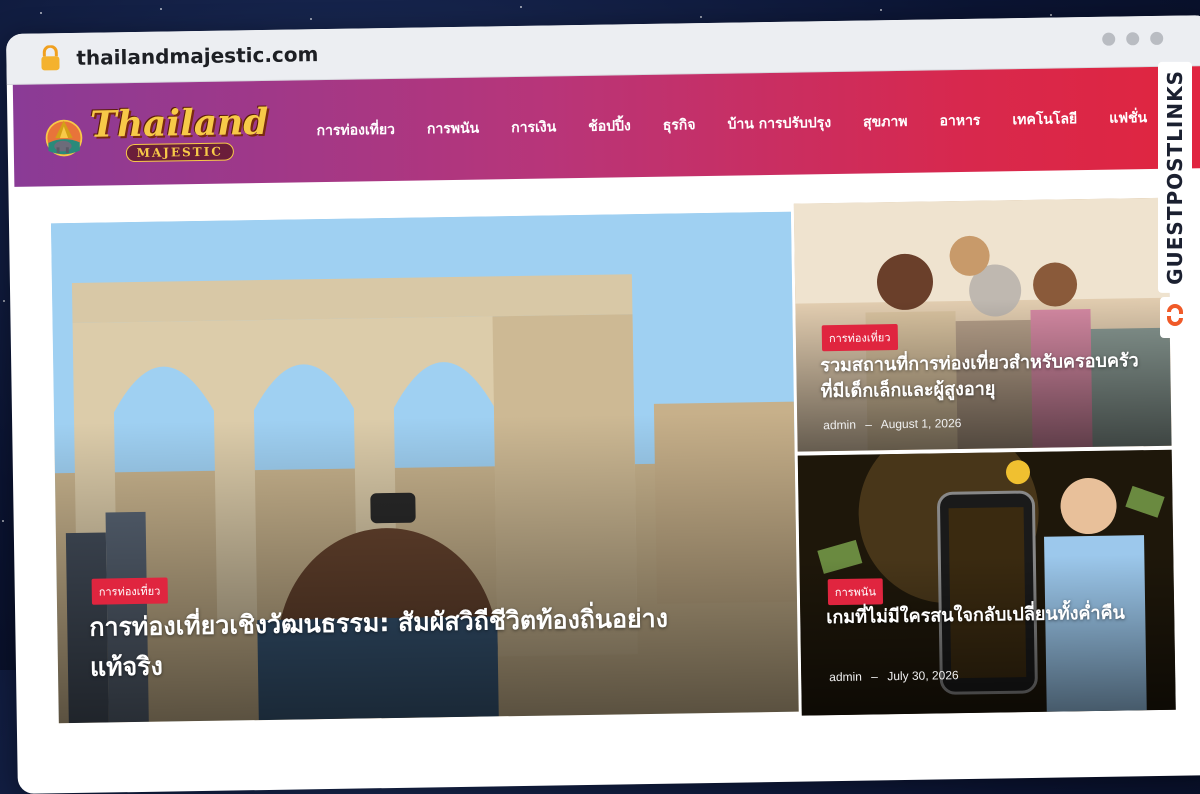  What do you see at coordinates (976, 615) in the screenshot?
I see `card-post-title: เกมที่ไม่มีใครสนใจกลับเปลี่ยนทั้งค่ำคืน` at bounding box center [976, 615].